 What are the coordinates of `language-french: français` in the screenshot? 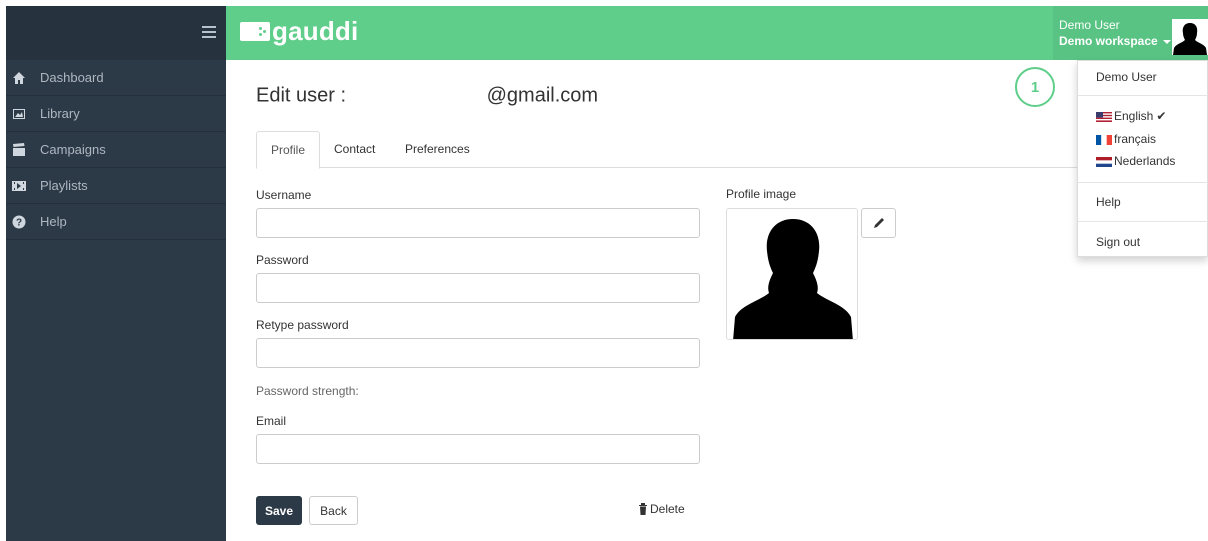 It's located at (1126, 139).